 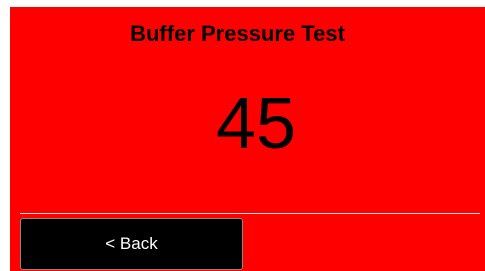 I want to click on screen-title: Buffer Pressure Test, so click(x=237, y=33).